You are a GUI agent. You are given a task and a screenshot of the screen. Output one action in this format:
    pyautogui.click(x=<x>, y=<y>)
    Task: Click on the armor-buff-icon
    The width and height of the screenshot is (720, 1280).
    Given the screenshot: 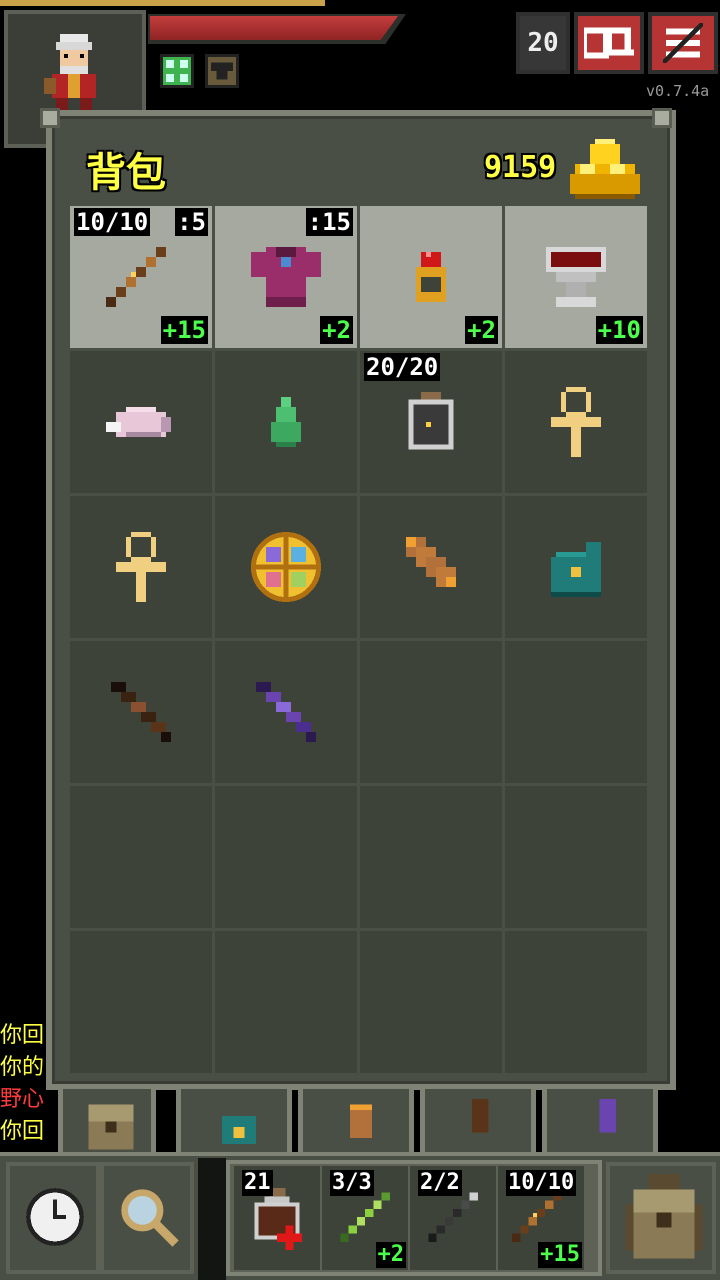 What is the action you would take?
    pyautogui.click(x=222, y=71)
    